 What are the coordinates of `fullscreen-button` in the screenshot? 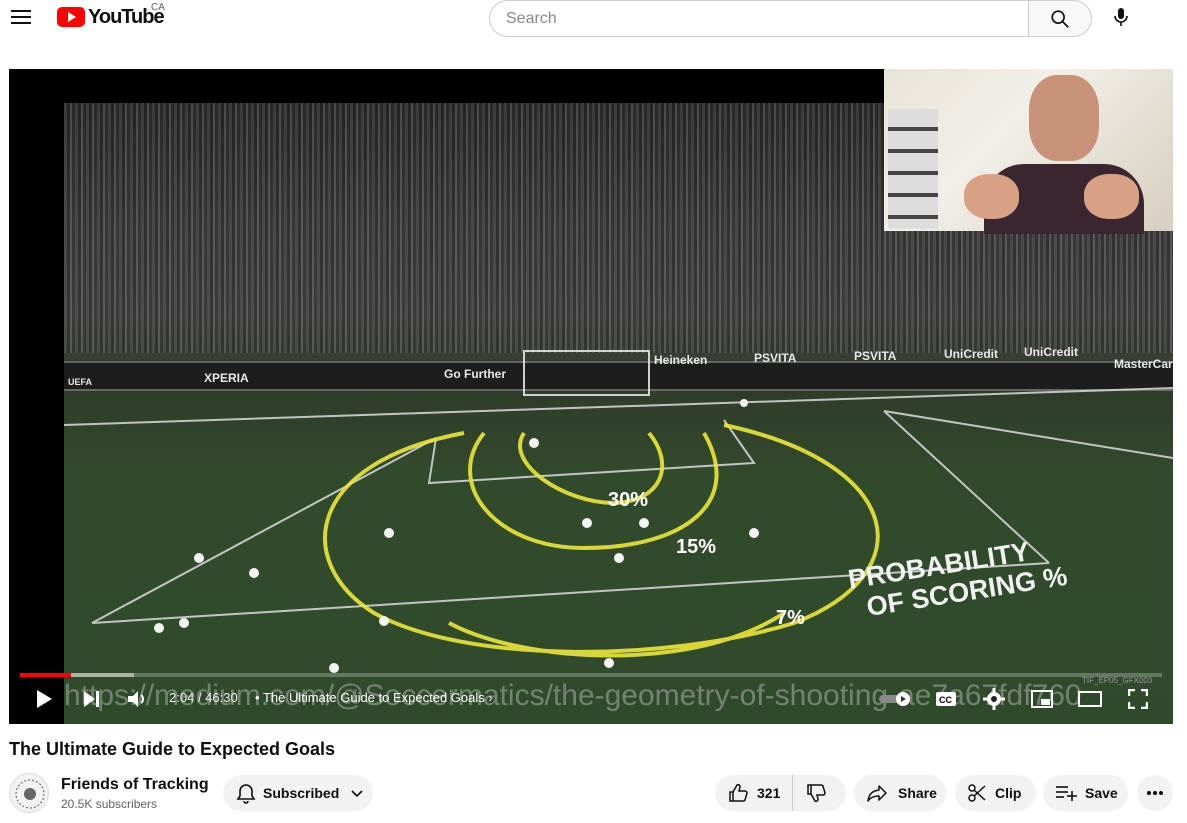 It's located at (1138, 699).